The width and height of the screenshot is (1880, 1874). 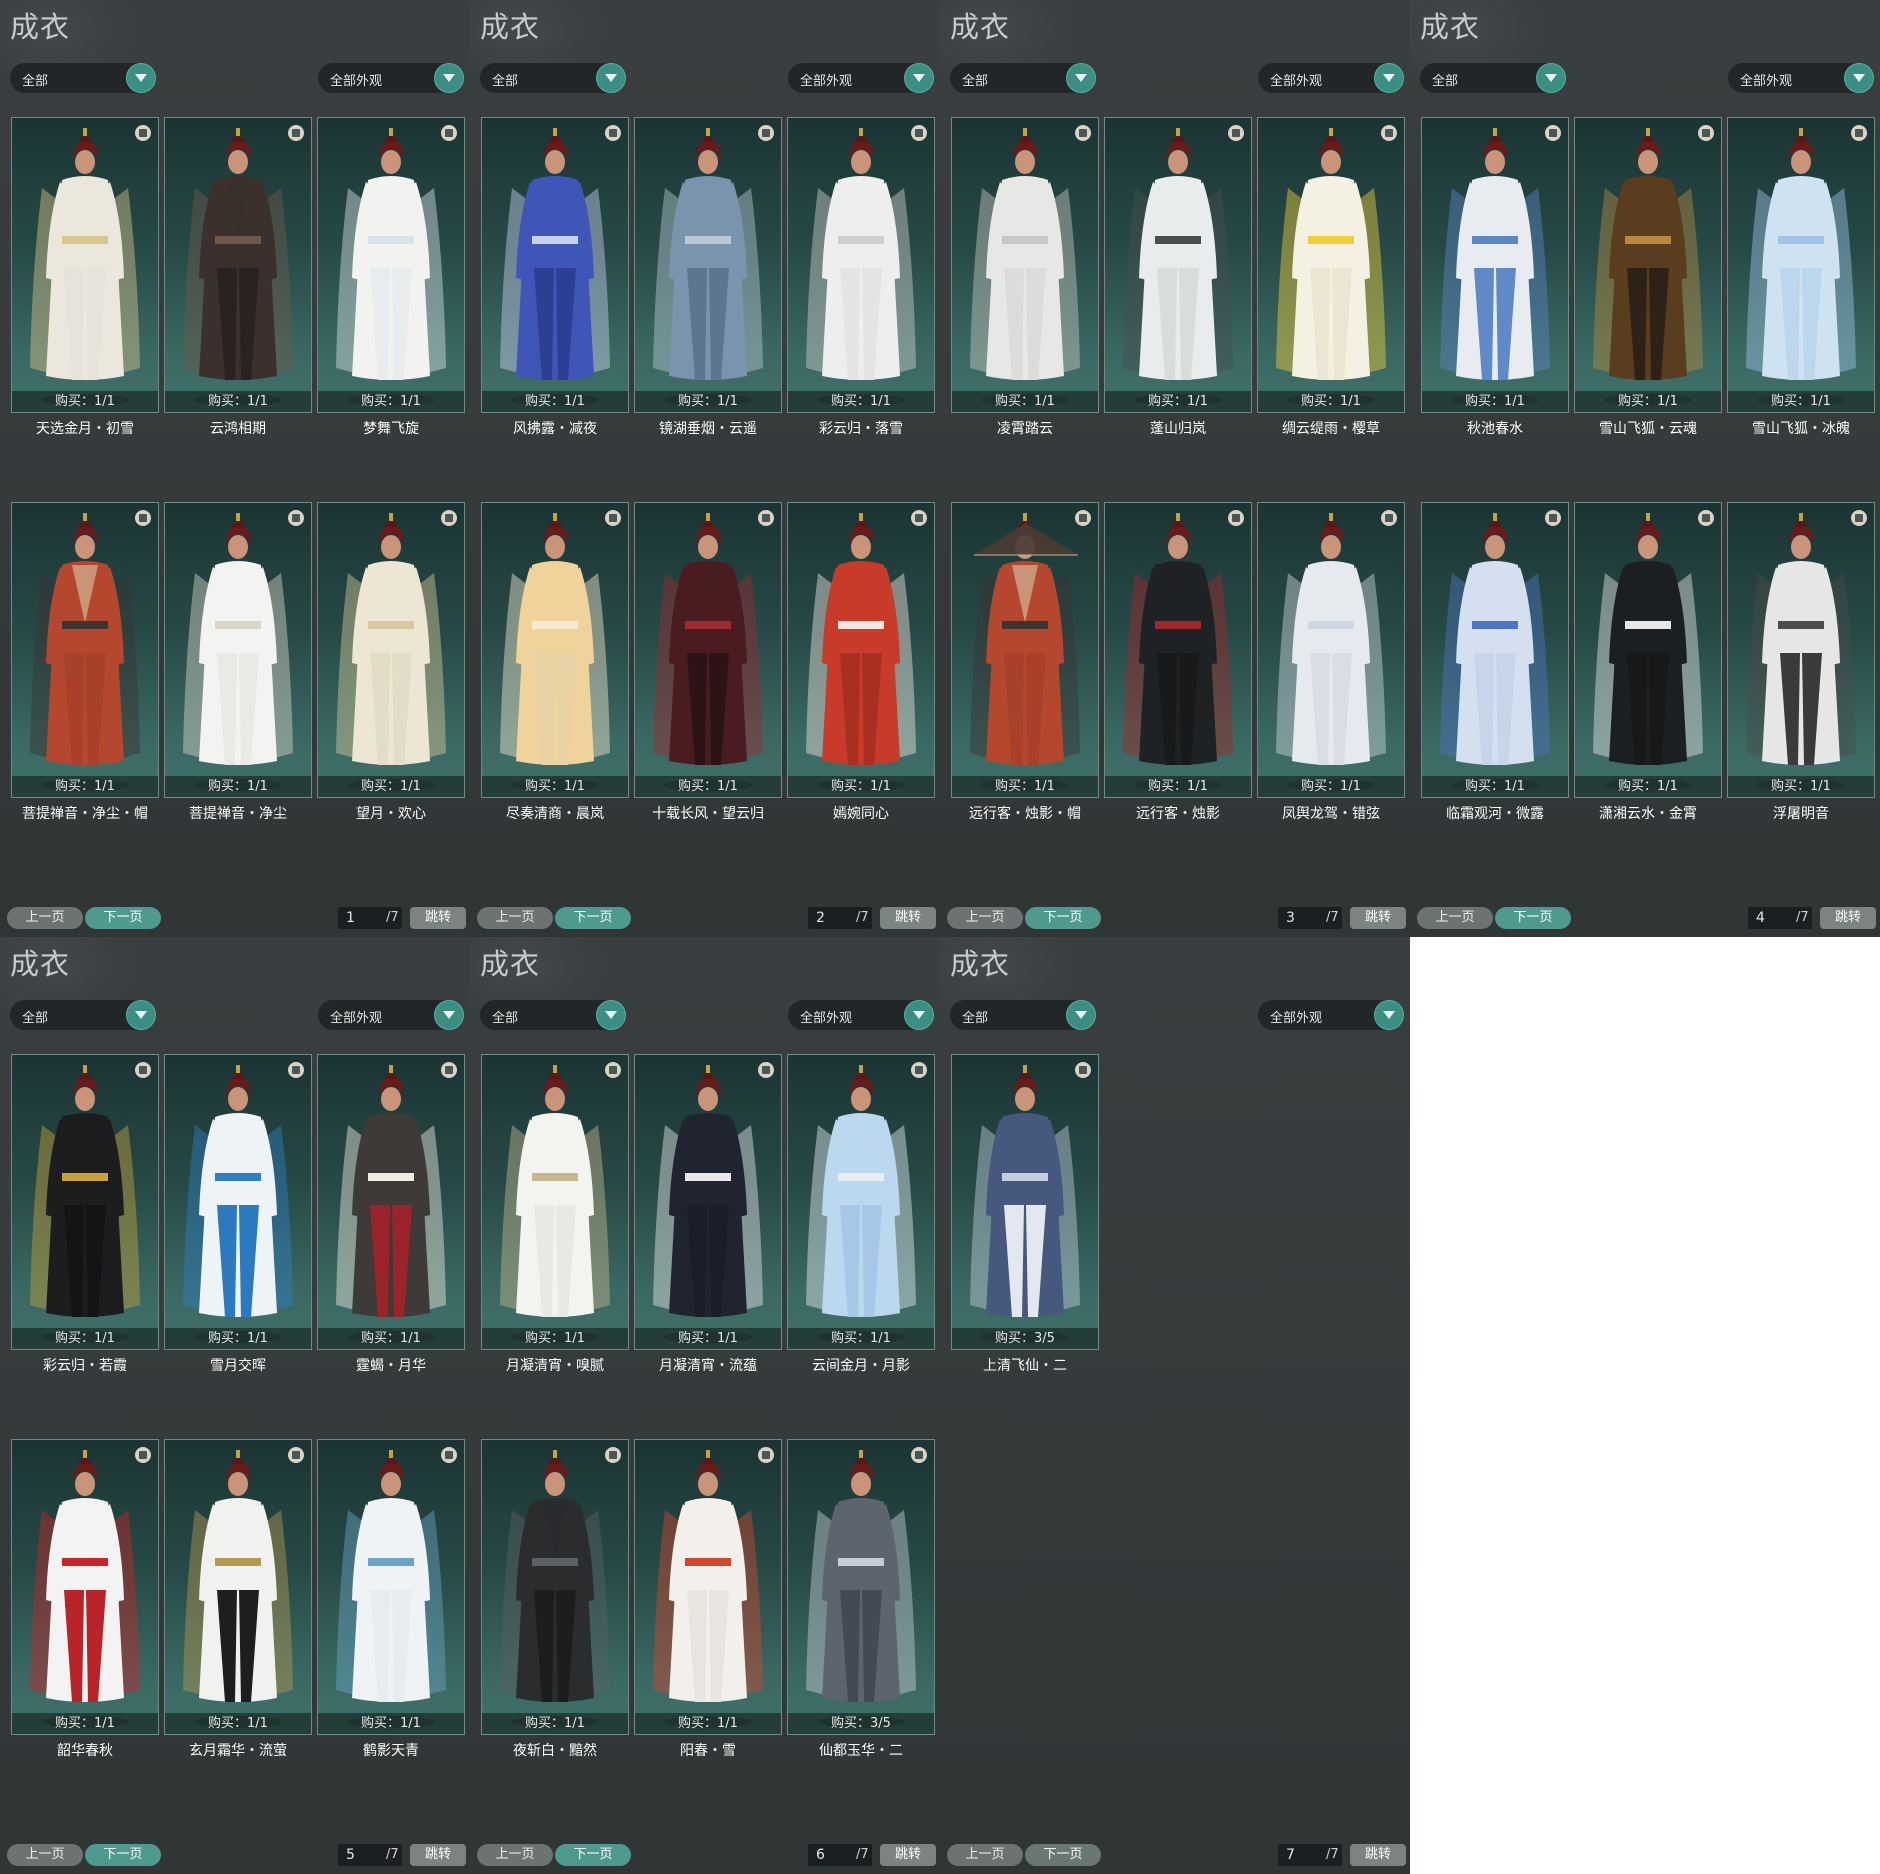 What do you see at coordinates (1310, 1855) in the screenshot?
I see `page-number-input: 7/7` at bounding box center [1310, 1855].